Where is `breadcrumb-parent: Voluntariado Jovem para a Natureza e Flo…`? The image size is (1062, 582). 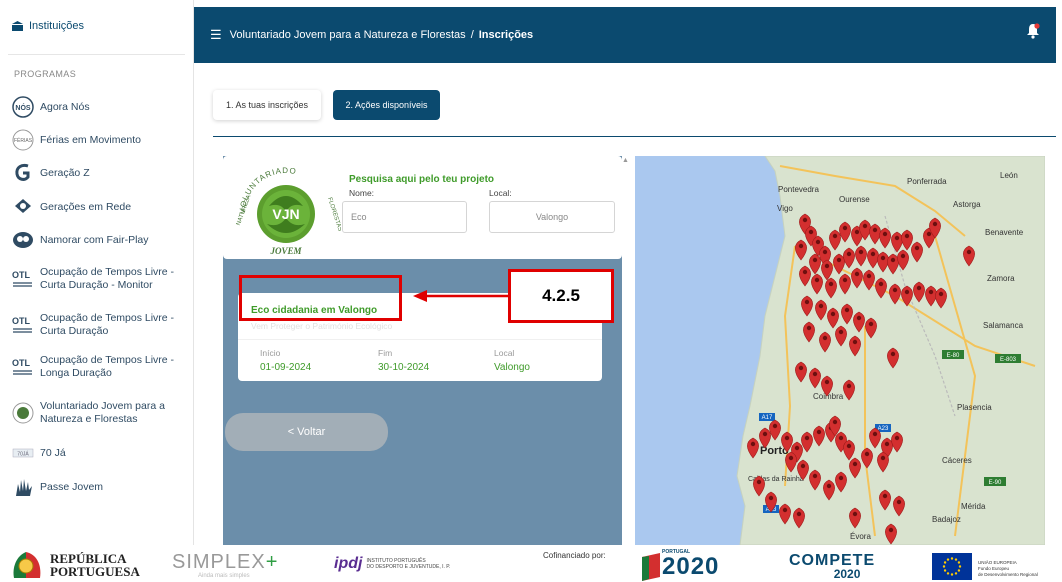
breadcrumb-parent: Voluntariado Jovem para a Natureza e Flo… is located at coordinates (348, 35).